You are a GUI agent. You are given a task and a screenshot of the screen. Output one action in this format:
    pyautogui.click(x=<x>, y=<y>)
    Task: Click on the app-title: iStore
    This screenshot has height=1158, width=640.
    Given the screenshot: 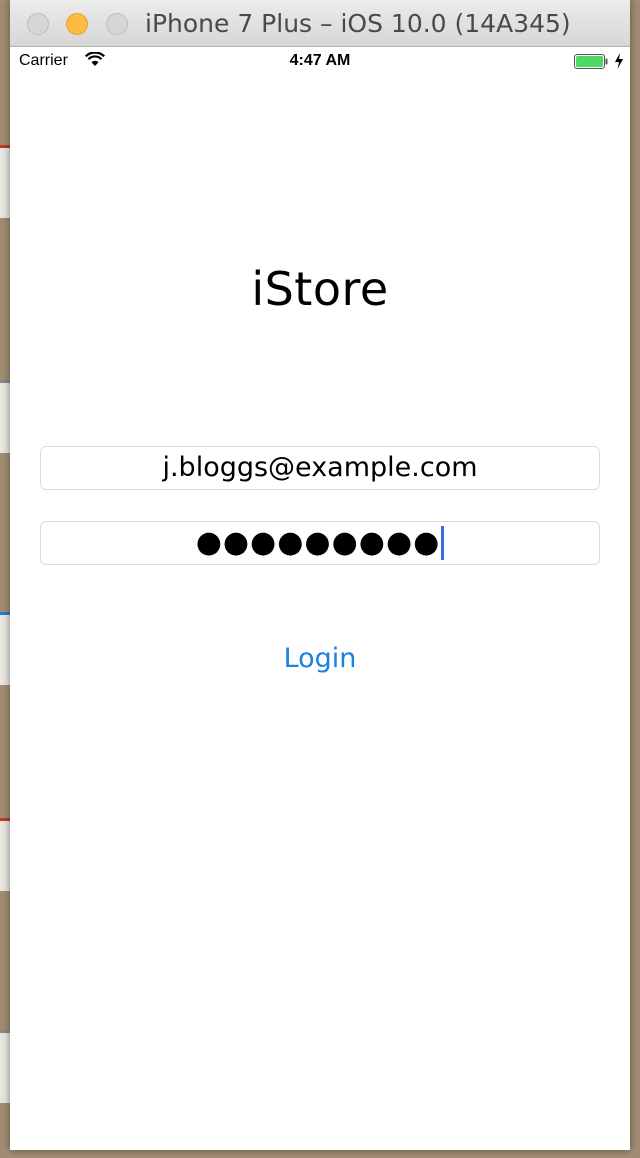 What is the action you would take?
    pyautogui.click(x=320, y=289)
    